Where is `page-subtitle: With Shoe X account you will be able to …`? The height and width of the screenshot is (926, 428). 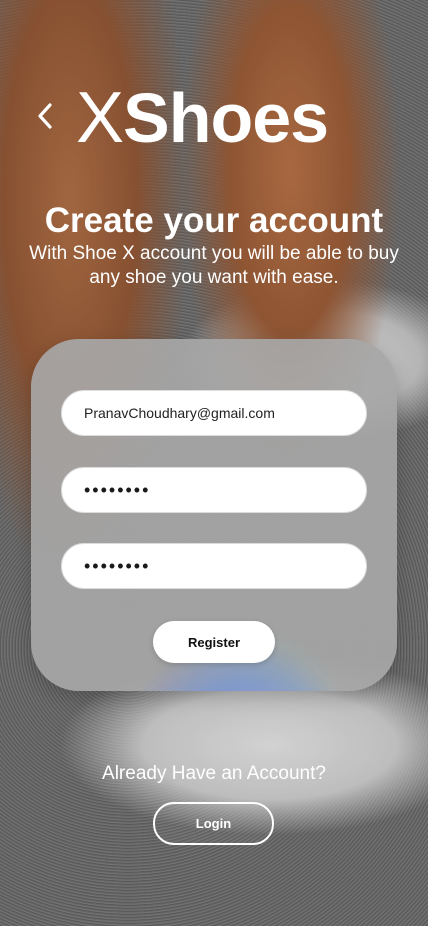 page-subtitle: With Shoe X account you will be able to … is located at coordinates (214, 265).